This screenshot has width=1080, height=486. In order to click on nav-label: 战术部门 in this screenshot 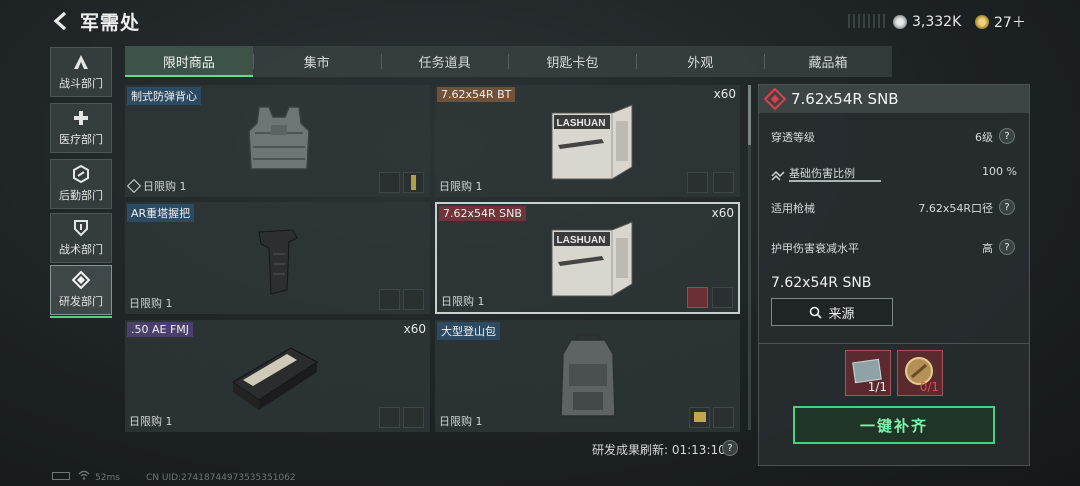, I will do `click(81, 249)`.